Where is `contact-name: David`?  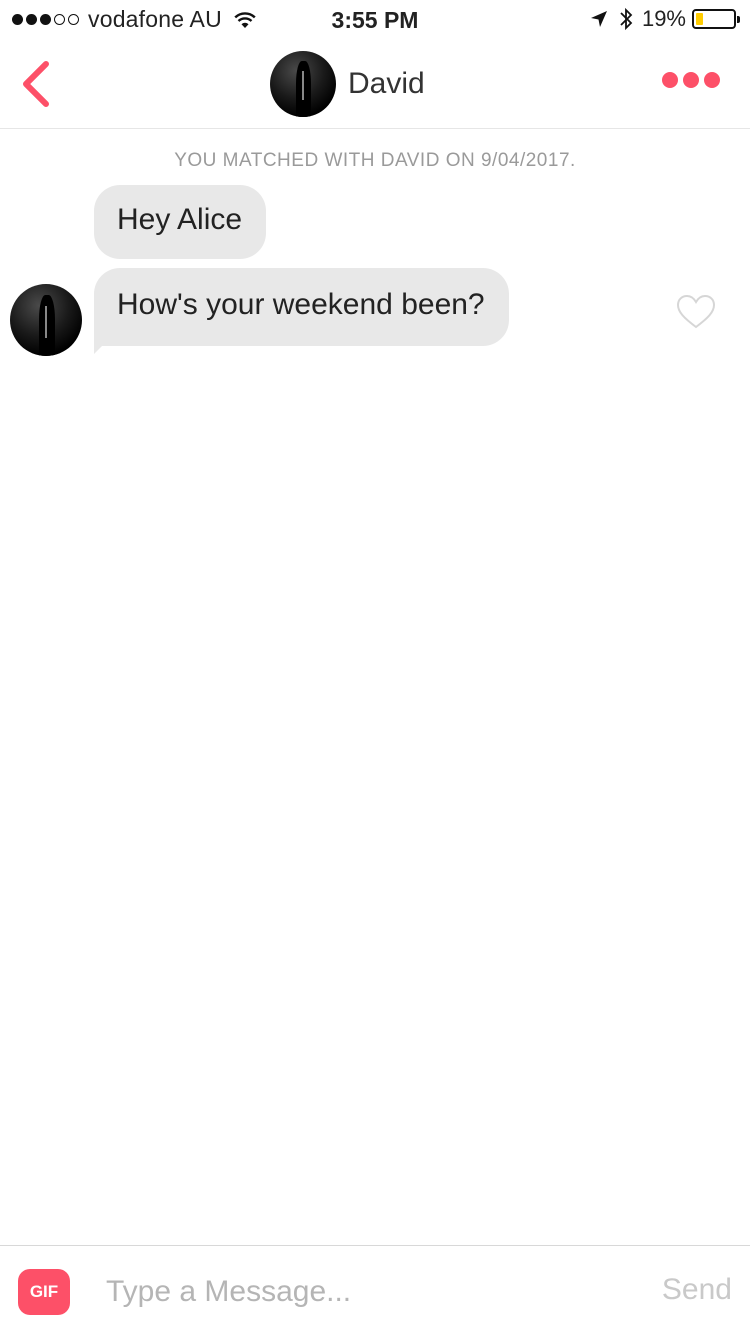 contact-name: David is located at coordinates (386, 84).